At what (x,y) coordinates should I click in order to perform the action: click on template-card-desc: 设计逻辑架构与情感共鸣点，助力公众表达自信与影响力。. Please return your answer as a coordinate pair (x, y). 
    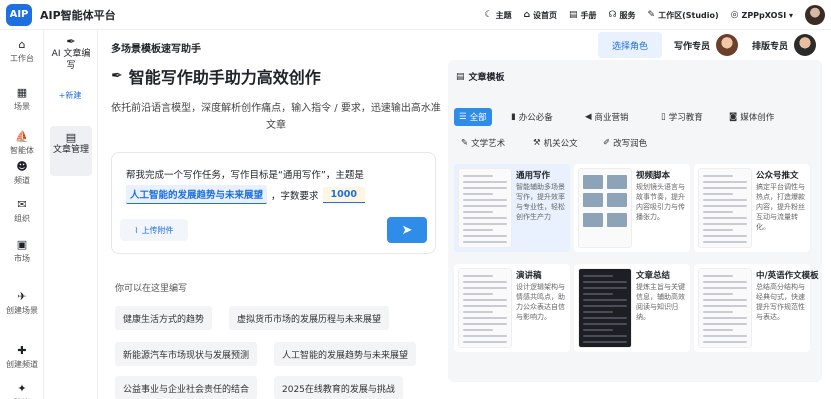
    Looking at the image, I should click on (540, 302).